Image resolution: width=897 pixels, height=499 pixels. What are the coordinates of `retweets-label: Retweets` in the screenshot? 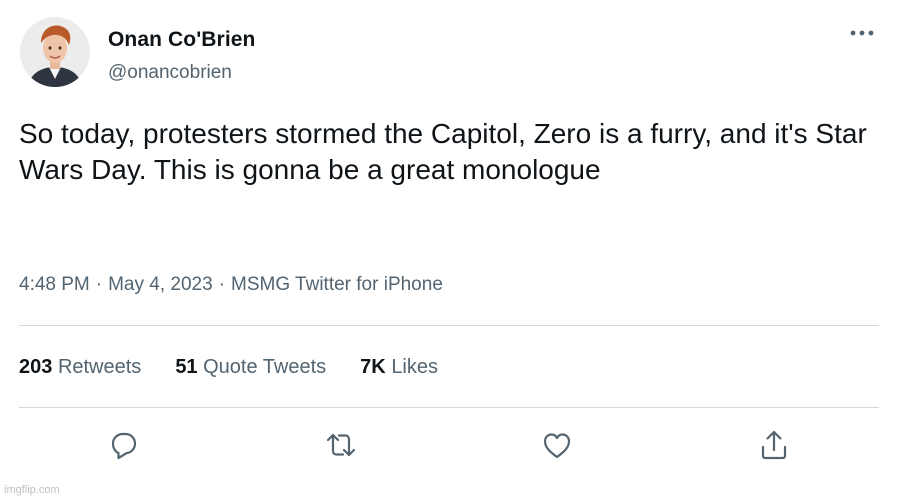 It's located at (99, 367).